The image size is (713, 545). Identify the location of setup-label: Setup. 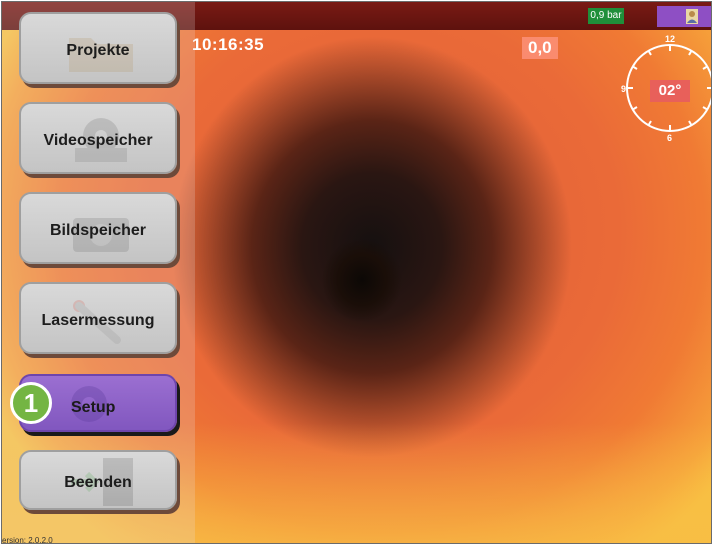
(93, 407).